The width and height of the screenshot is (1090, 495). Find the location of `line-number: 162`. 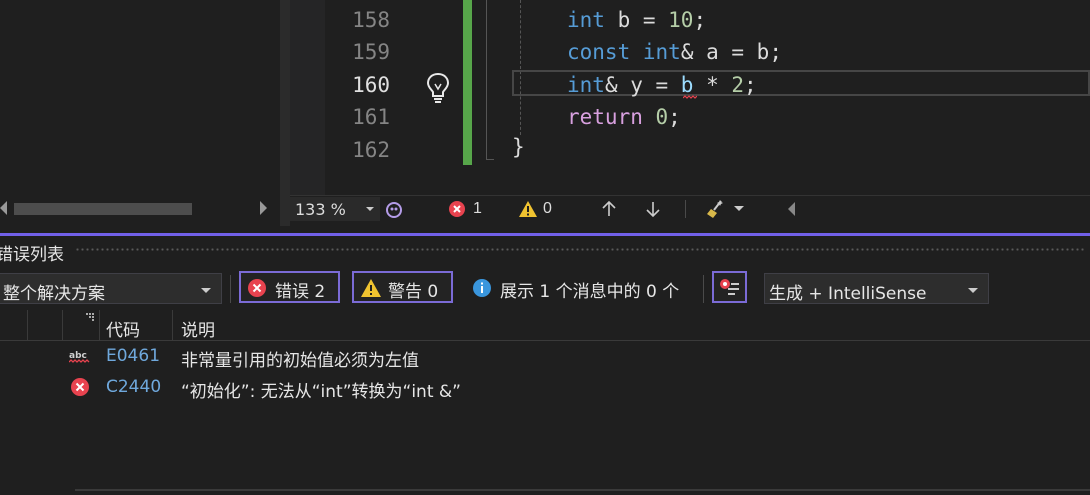

line-number: 162 is located at coordinates (371, 150).